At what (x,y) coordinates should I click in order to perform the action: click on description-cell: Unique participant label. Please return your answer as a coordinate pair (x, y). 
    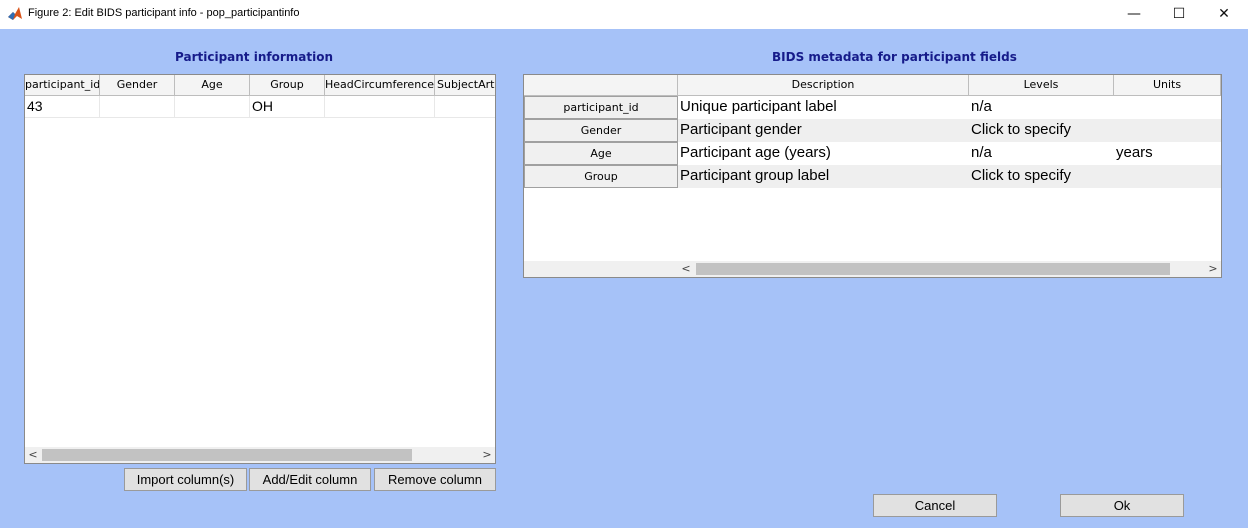
    Looking at the image, I should click on (823, 107).